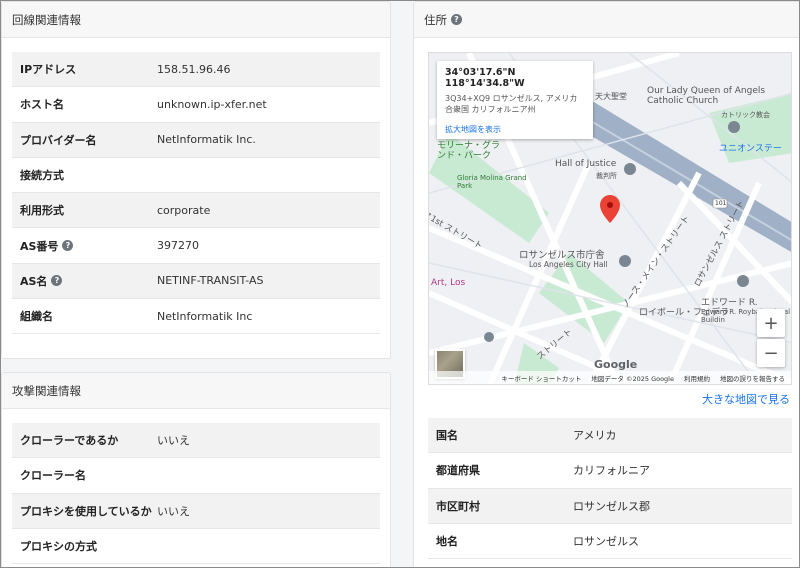 This screenshot has width=800, height=568. Describe the element at coordinates (210, 281) in the screenshot. I see `row-value: NETINF-TRANSIT-AS` at that location.